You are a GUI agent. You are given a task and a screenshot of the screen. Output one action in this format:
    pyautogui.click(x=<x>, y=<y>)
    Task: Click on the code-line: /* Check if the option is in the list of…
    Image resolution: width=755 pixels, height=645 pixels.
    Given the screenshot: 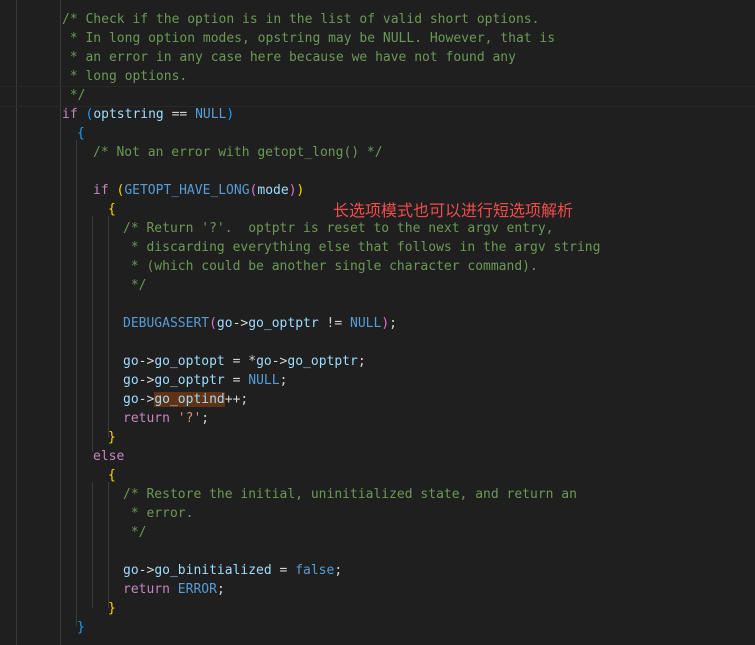 What is the action you would take?
    pyautogui.click(x=377, y=19)
    